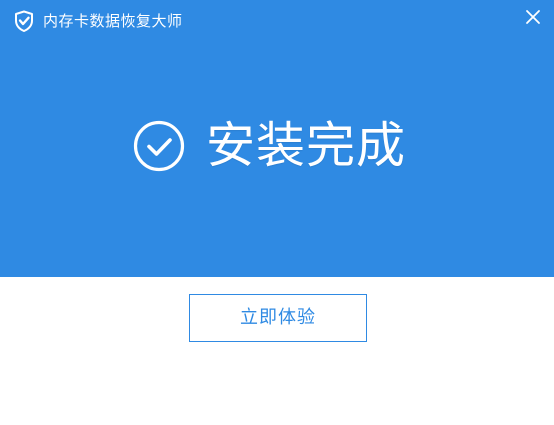 Image resolution: width=554 pixels, height=425 pixels. What do you see at coordinates (24, 21) in the screenshot?
I see `shield-check-logo-icon` at bounding box center [24, 21].